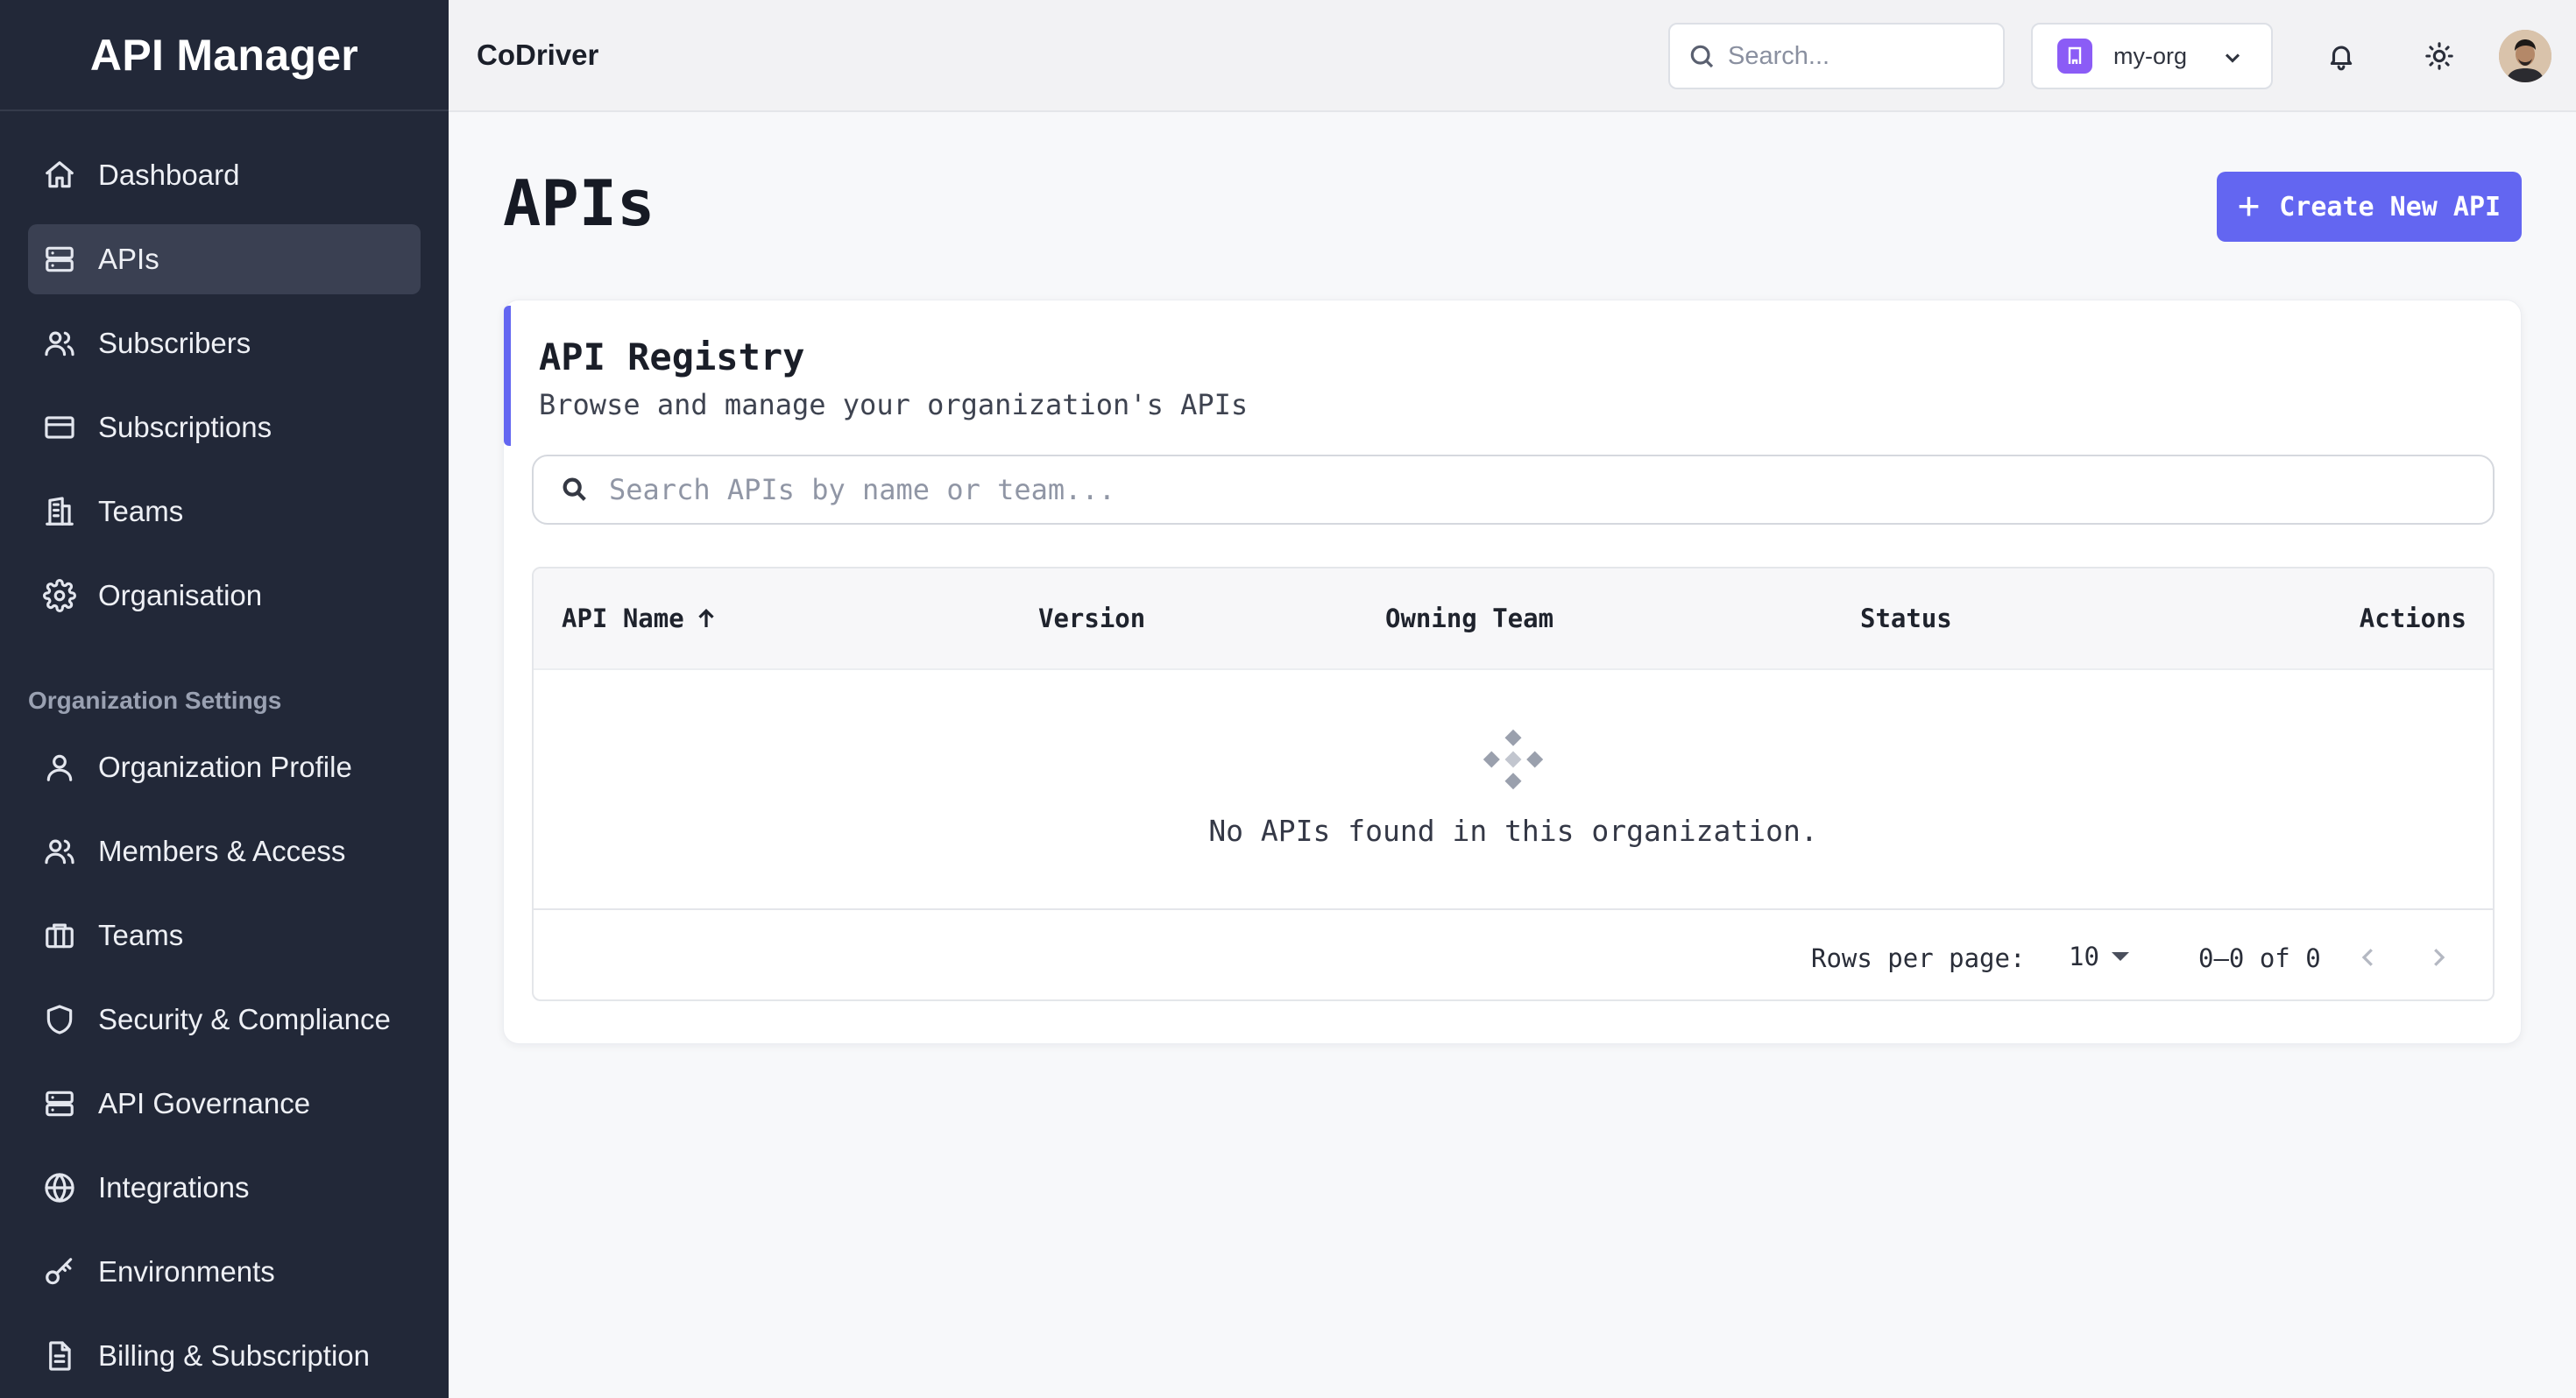 Image resolution: width=2576 pixels, height=1398 pixels. I want to click on sidebar-item-label: Organisation, so click(180, 595).